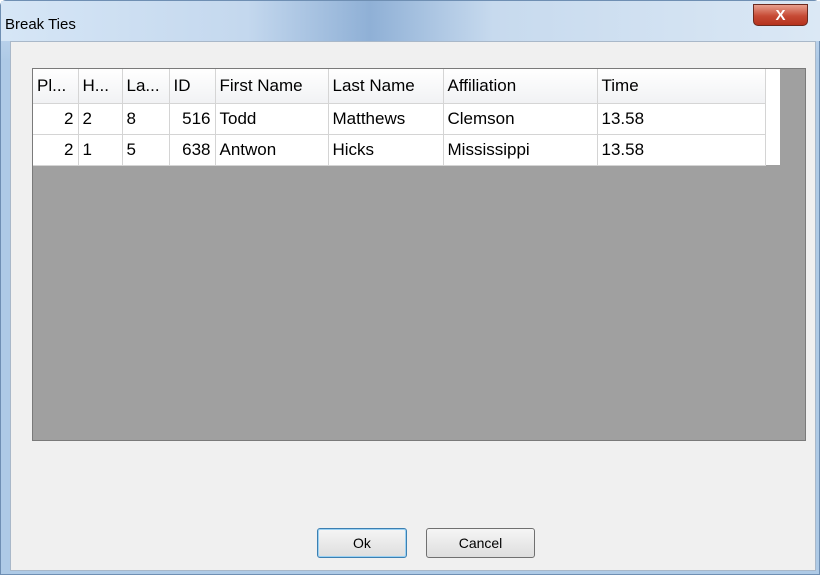 The image size is (820, 575). What do you see at coordinates (520, 119) in the screenshot?
I see `cell-affiliation: Clemson` at bounding box center [520, 119].